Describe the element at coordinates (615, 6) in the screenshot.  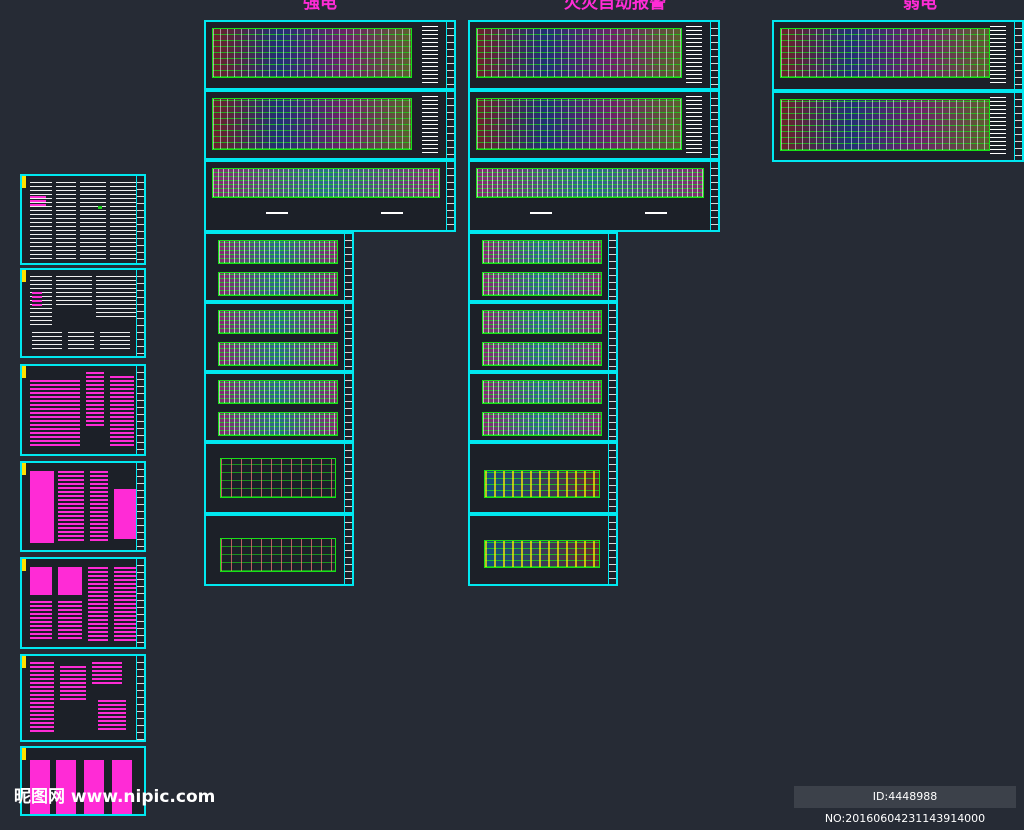
I see `header-fire-alarm: 火灾自动报警` at that location.